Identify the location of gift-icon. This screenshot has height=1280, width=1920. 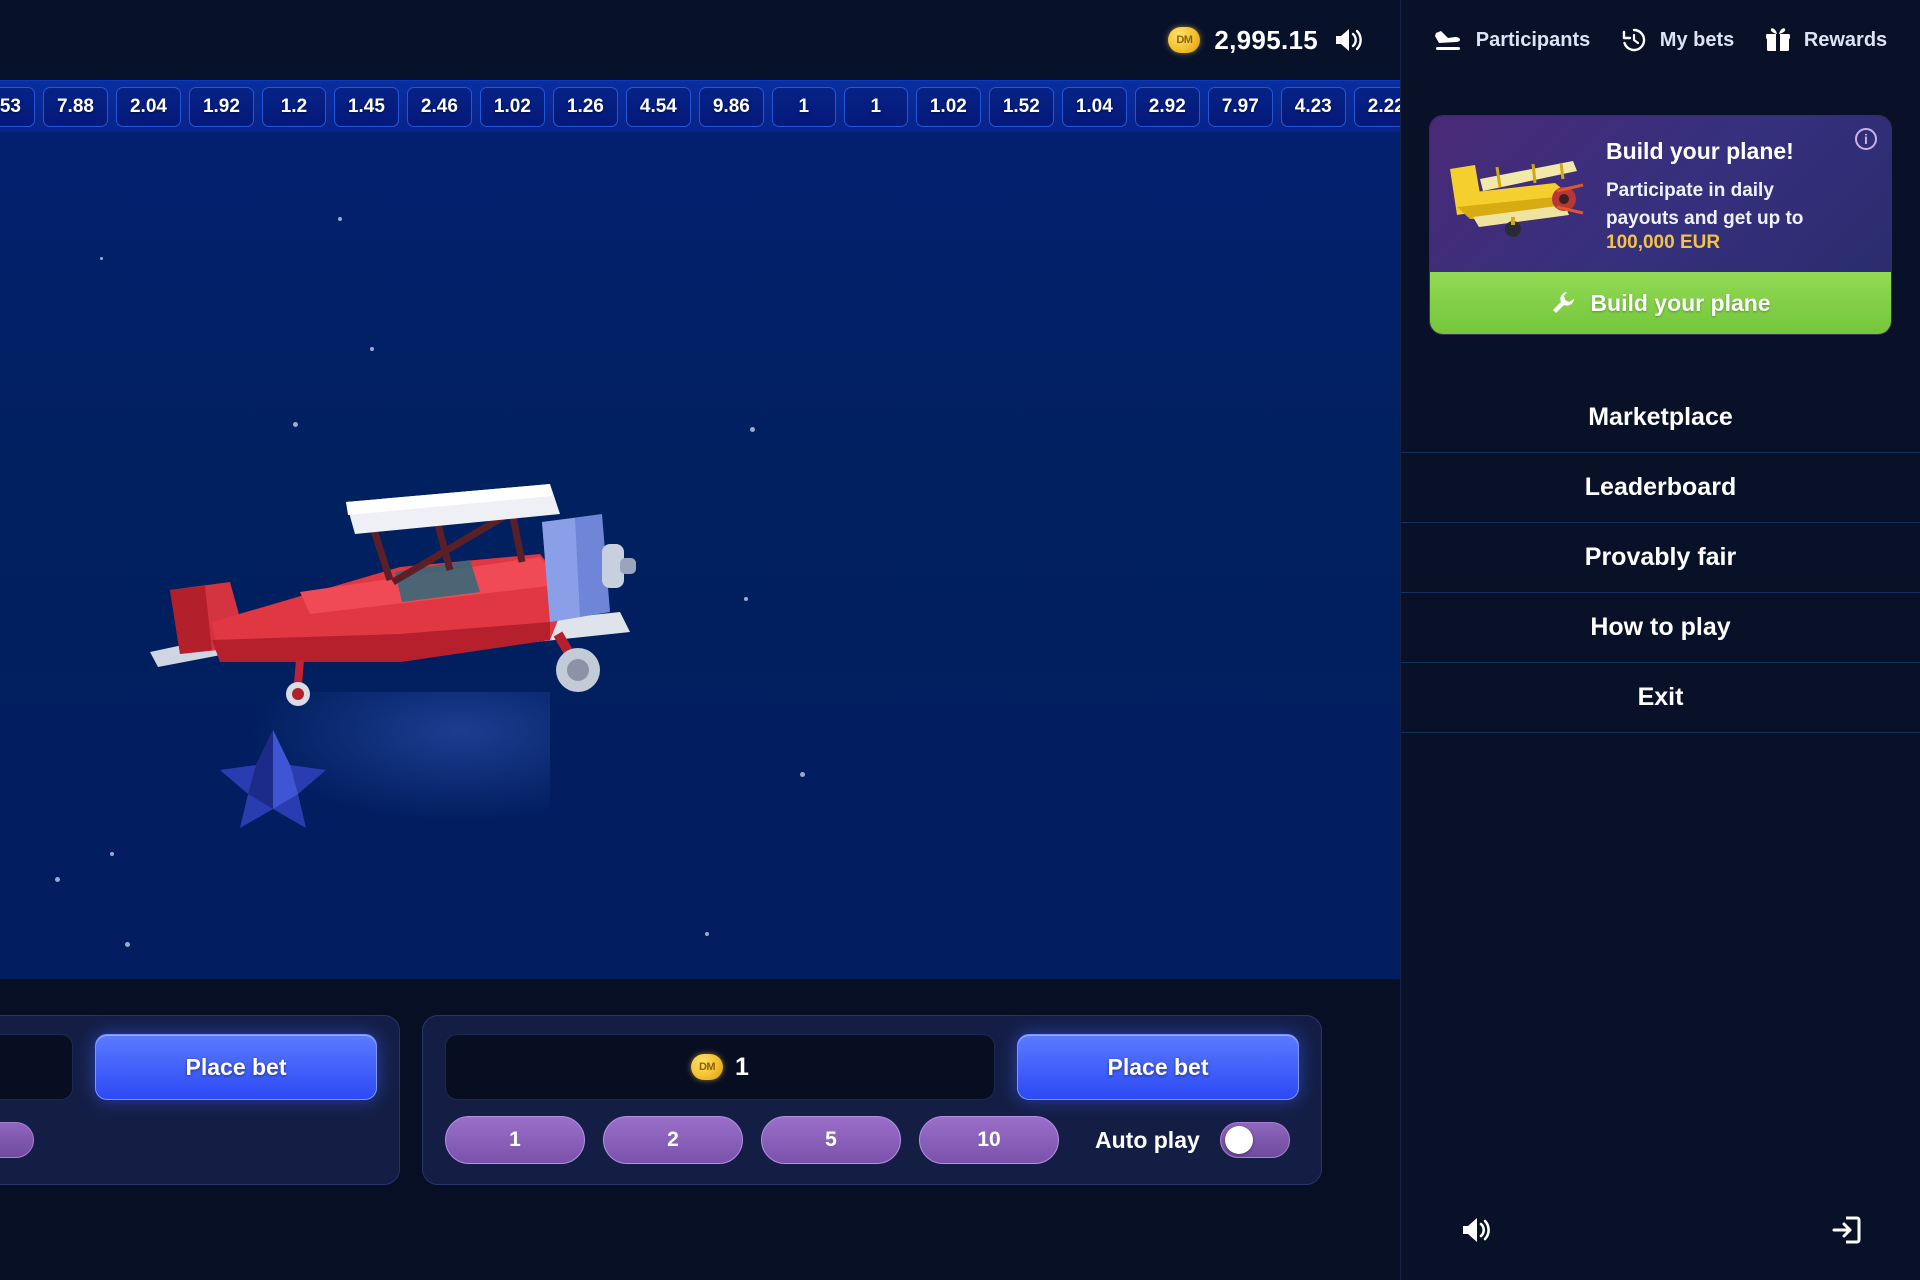
(1777, 39).